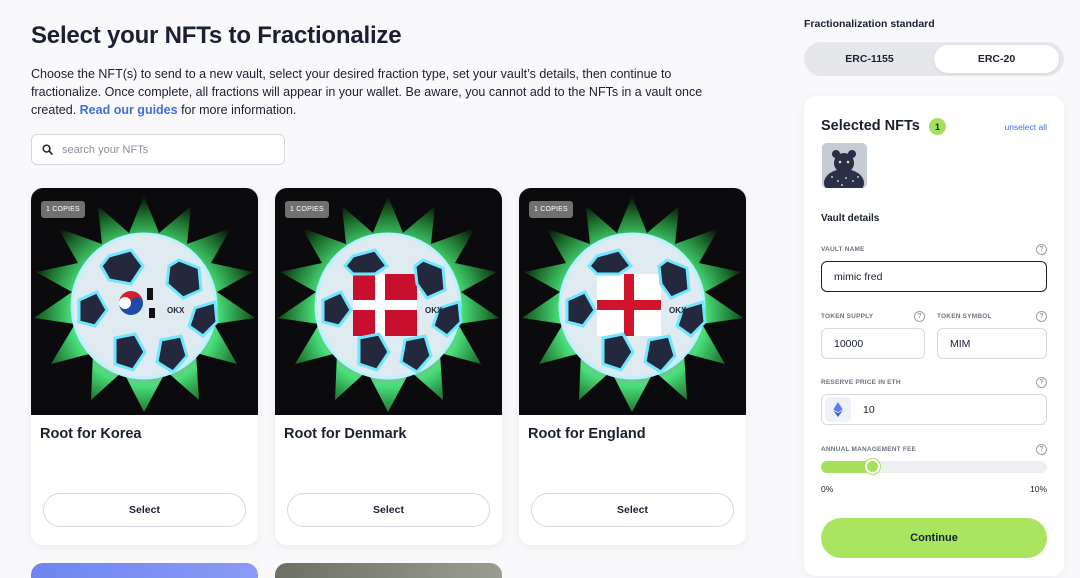  Describe the element at coordinates (587, 434) in the screenshot. I see `nft-name: Root for England` at that location.